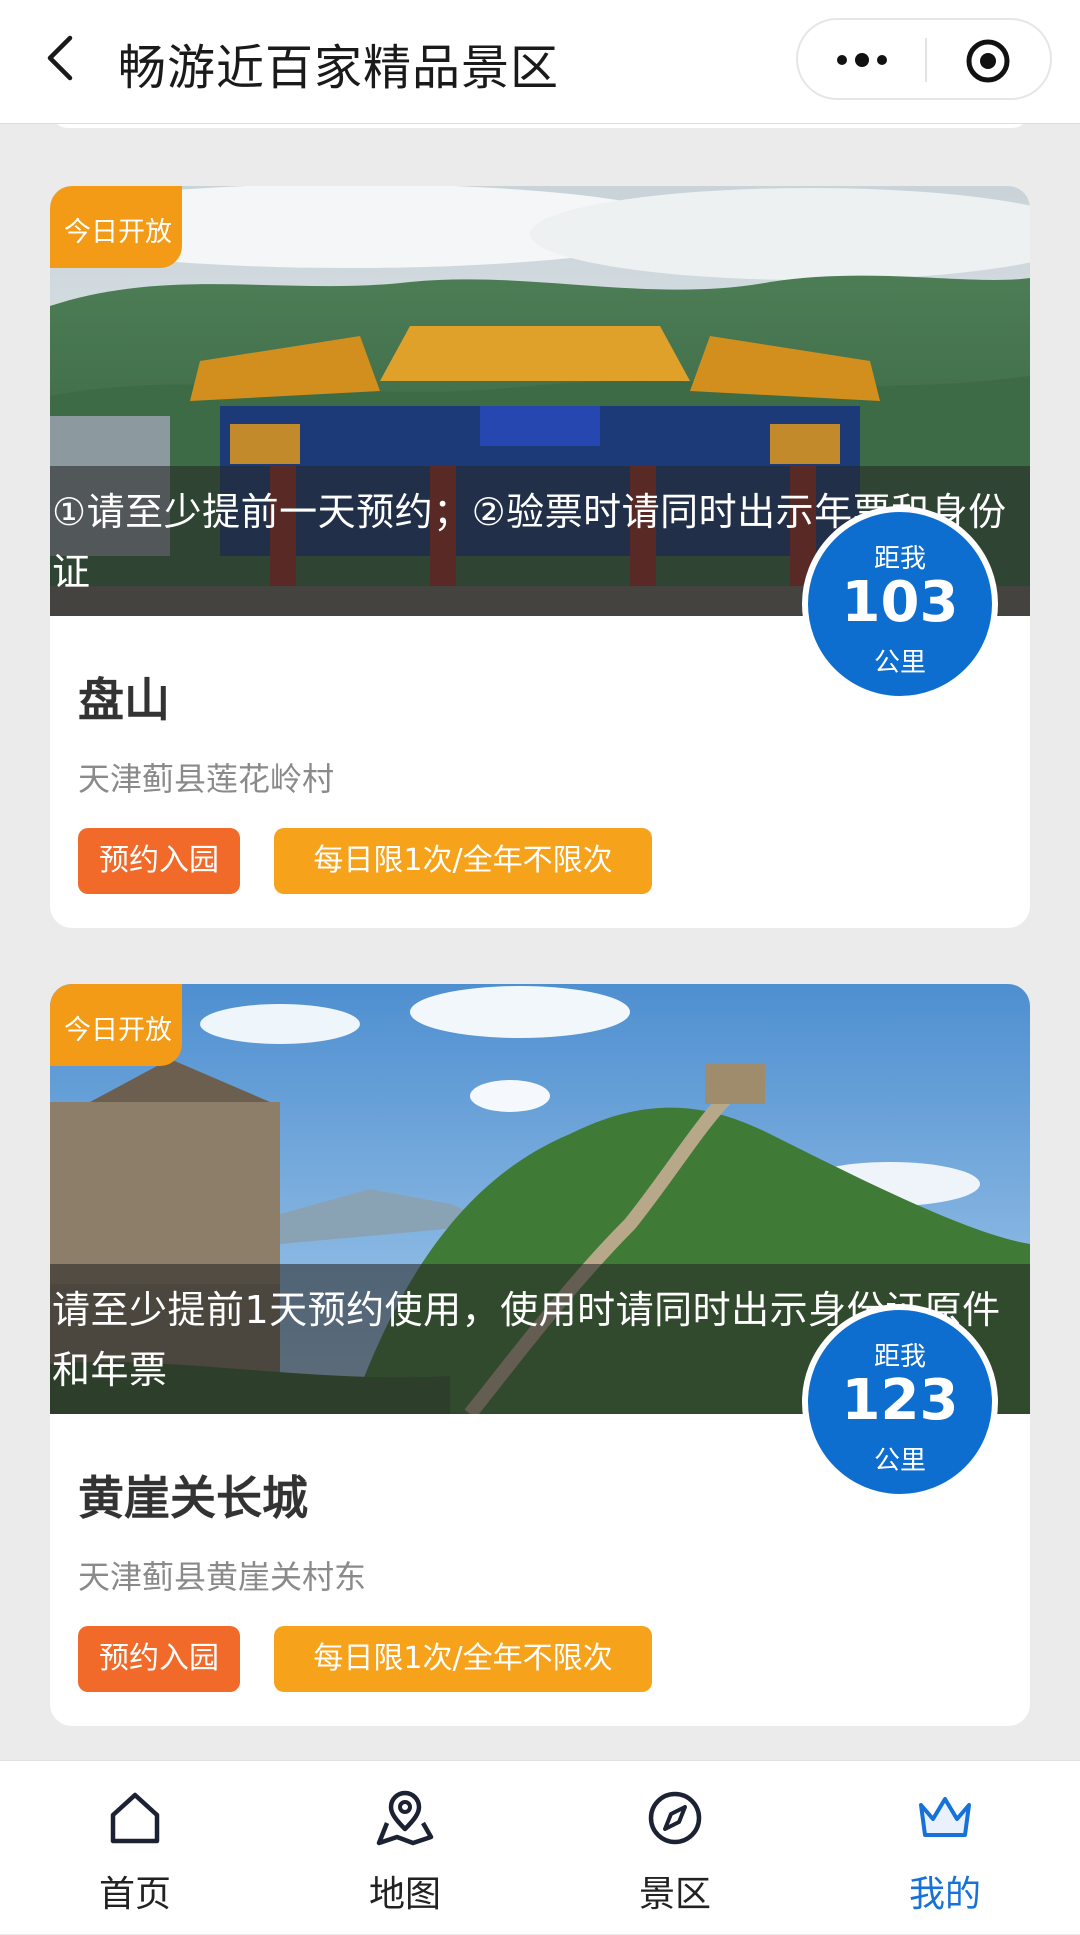  I want to click on tab-label: 景区, so click(674, 1894).